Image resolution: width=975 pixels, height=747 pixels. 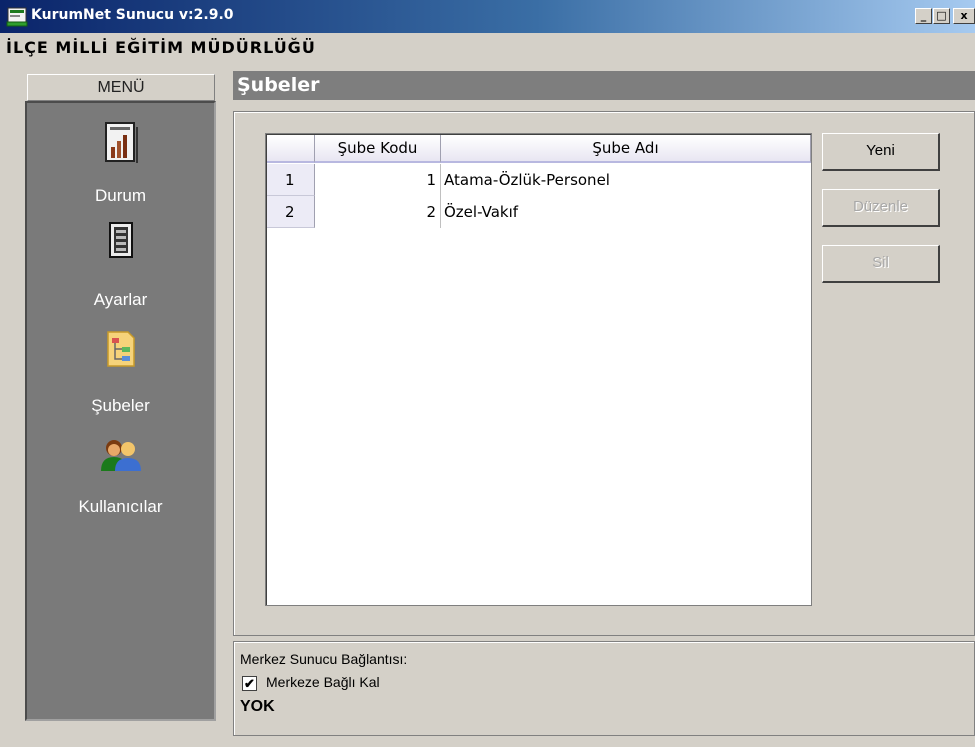 I want to click on table-cell-code: 2, so click(x=377, y=212).